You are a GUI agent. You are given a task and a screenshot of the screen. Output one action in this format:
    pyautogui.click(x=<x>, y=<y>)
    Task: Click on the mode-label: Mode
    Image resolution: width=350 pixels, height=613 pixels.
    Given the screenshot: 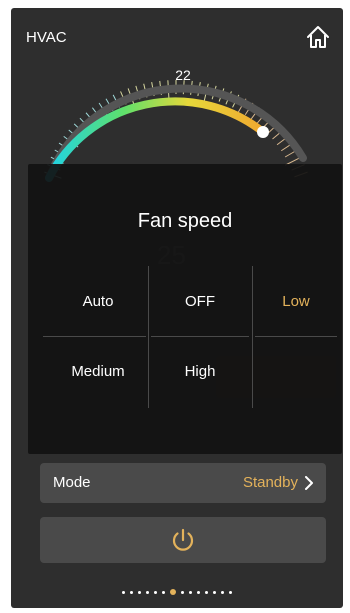 What is the action you would take?
    pyautogui.click(x=72, y=482)
    